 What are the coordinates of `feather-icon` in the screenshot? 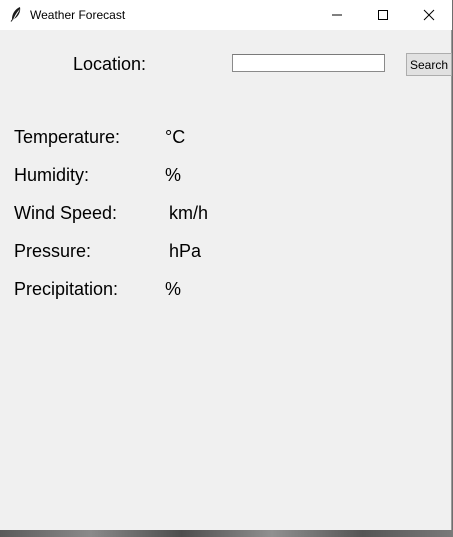 It's located at (16, 14).